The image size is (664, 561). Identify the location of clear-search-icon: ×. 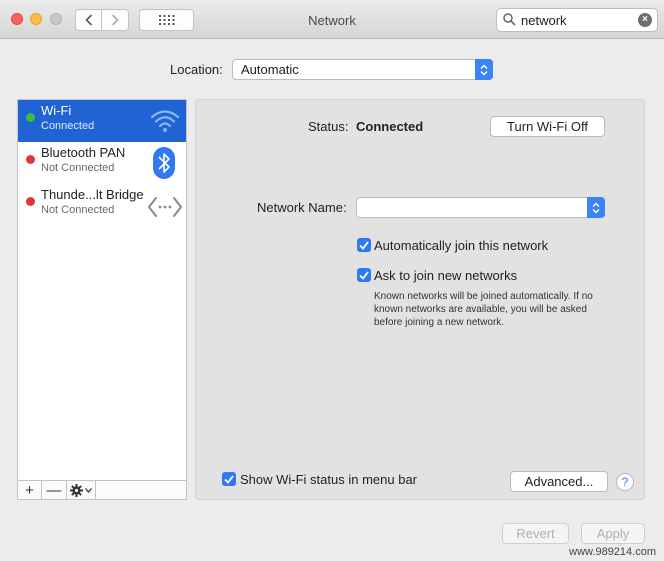
(645, 20).